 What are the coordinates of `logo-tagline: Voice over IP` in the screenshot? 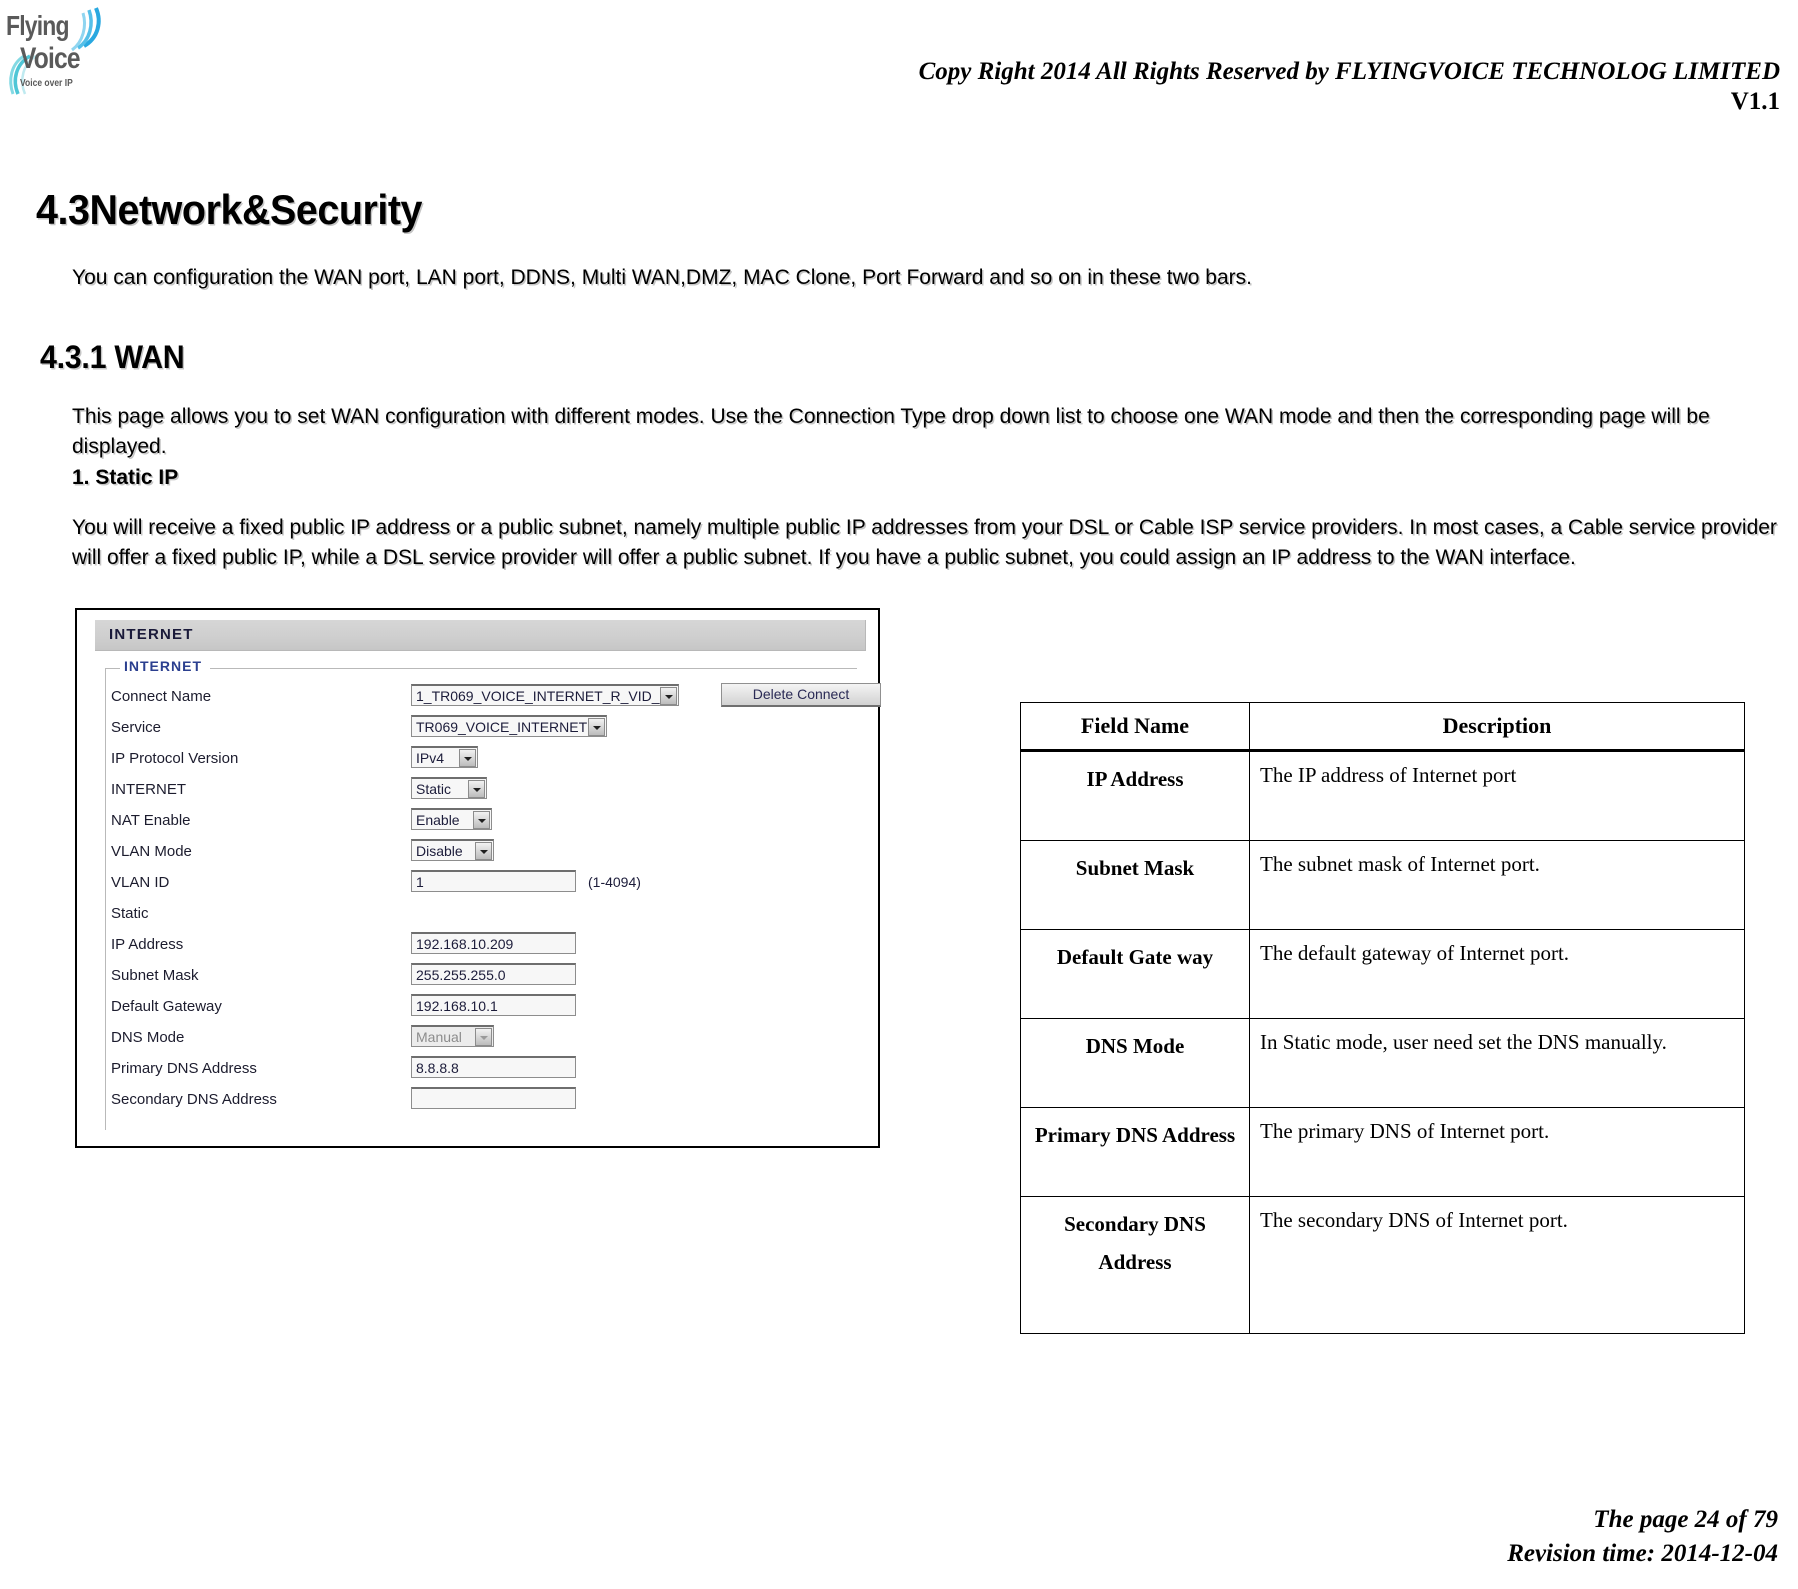 It's located at (46, 83).